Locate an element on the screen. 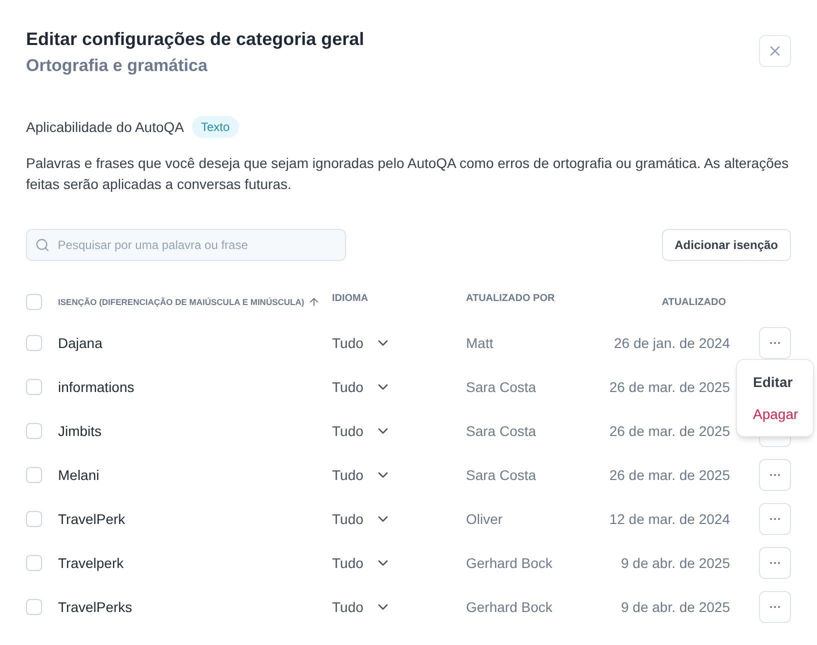 The height and width of the screenshot is (645, 817). table-cell-text: TravelPerks is located at coordinates (96, 607).